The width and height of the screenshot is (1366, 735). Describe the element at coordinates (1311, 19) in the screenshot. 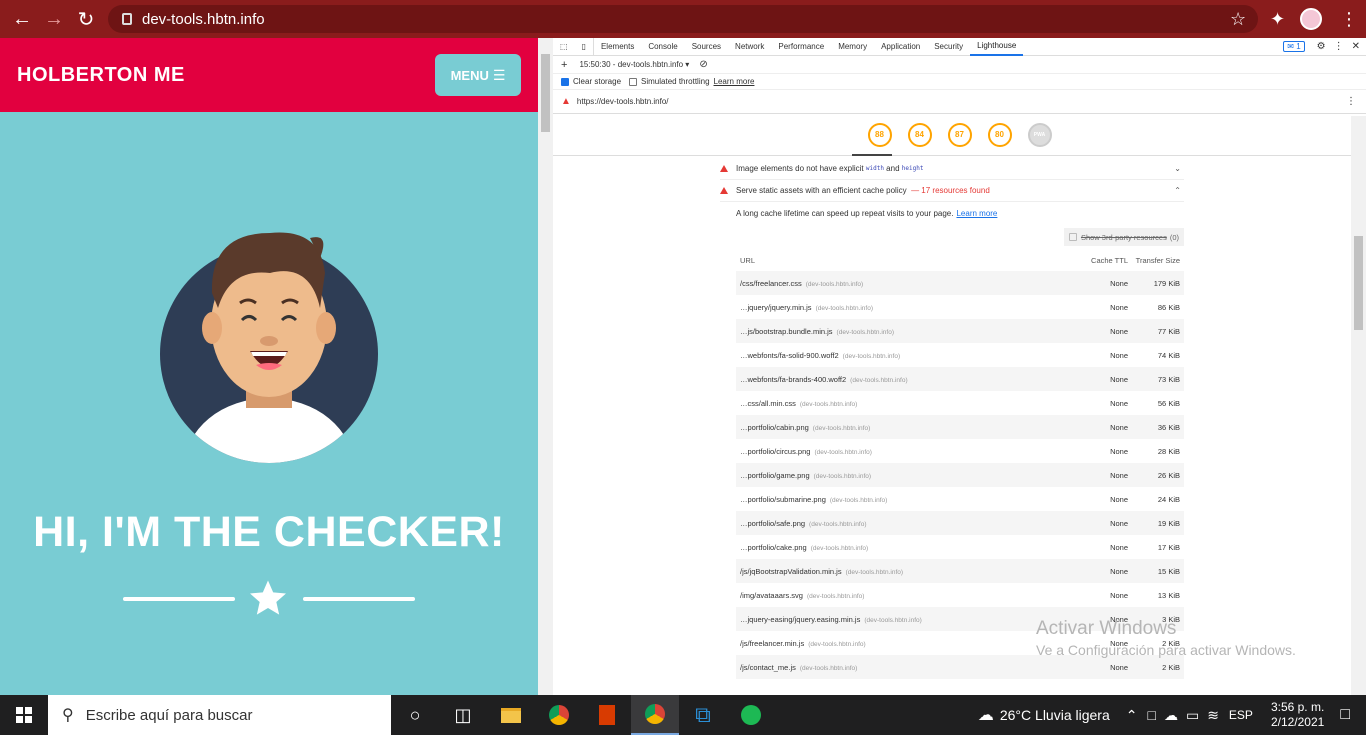

I see `profile-avatar` at that location.